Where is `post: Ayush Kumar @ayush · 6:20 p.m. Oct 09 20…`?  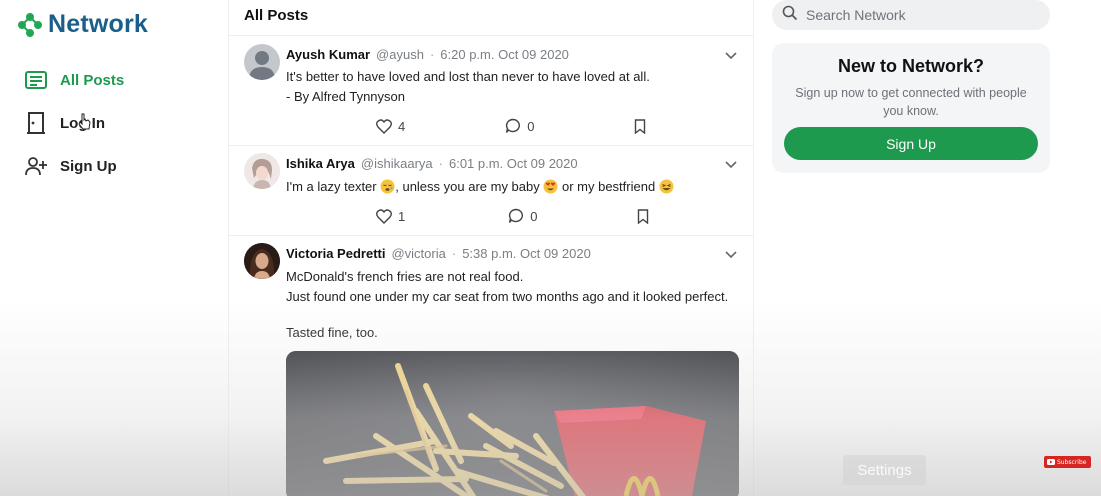 post: Ayush Kumar @ayush · 6:20 p.m. Oct 09 20… is located at coordinates (491, 90).